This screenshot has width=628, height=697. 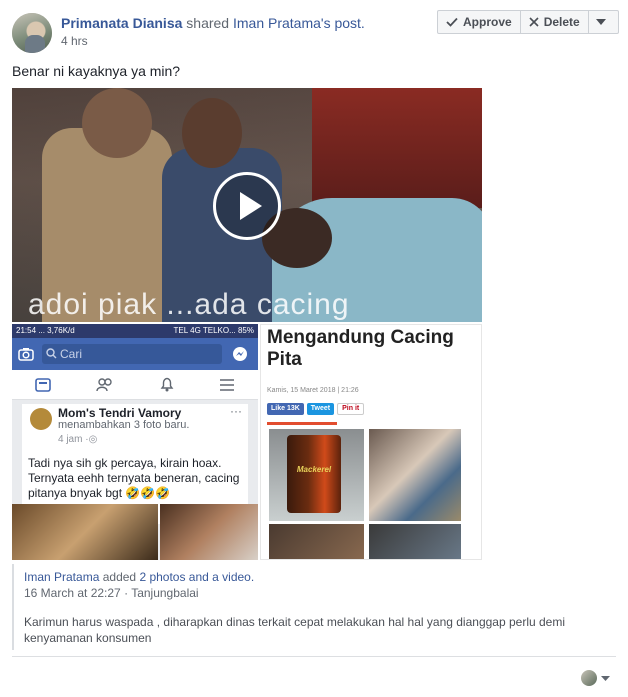 What do you see at coordinates (45, 330) in the screenshot?
I see `status-left-text: 21:54 ... 3,76K/d` at bounding box center [45, 330].